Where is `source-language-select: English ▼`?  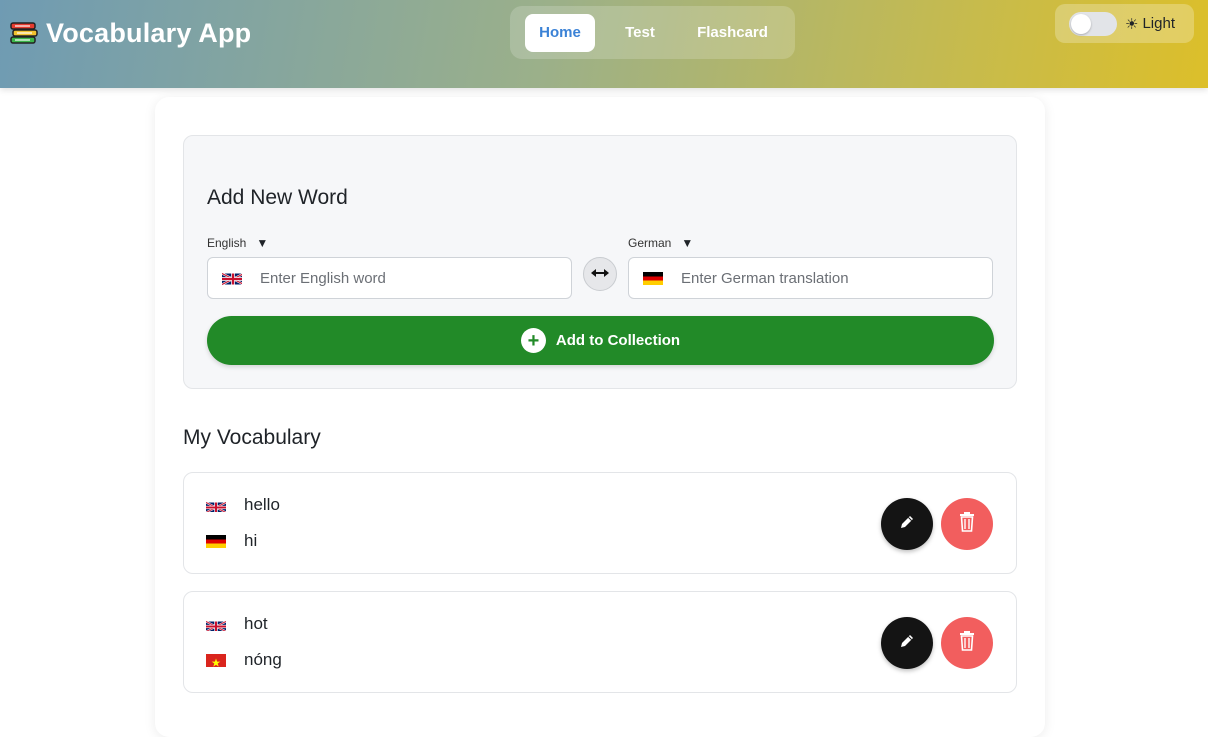 source-language-select: English ▼ is located at coordinates (237, 243).